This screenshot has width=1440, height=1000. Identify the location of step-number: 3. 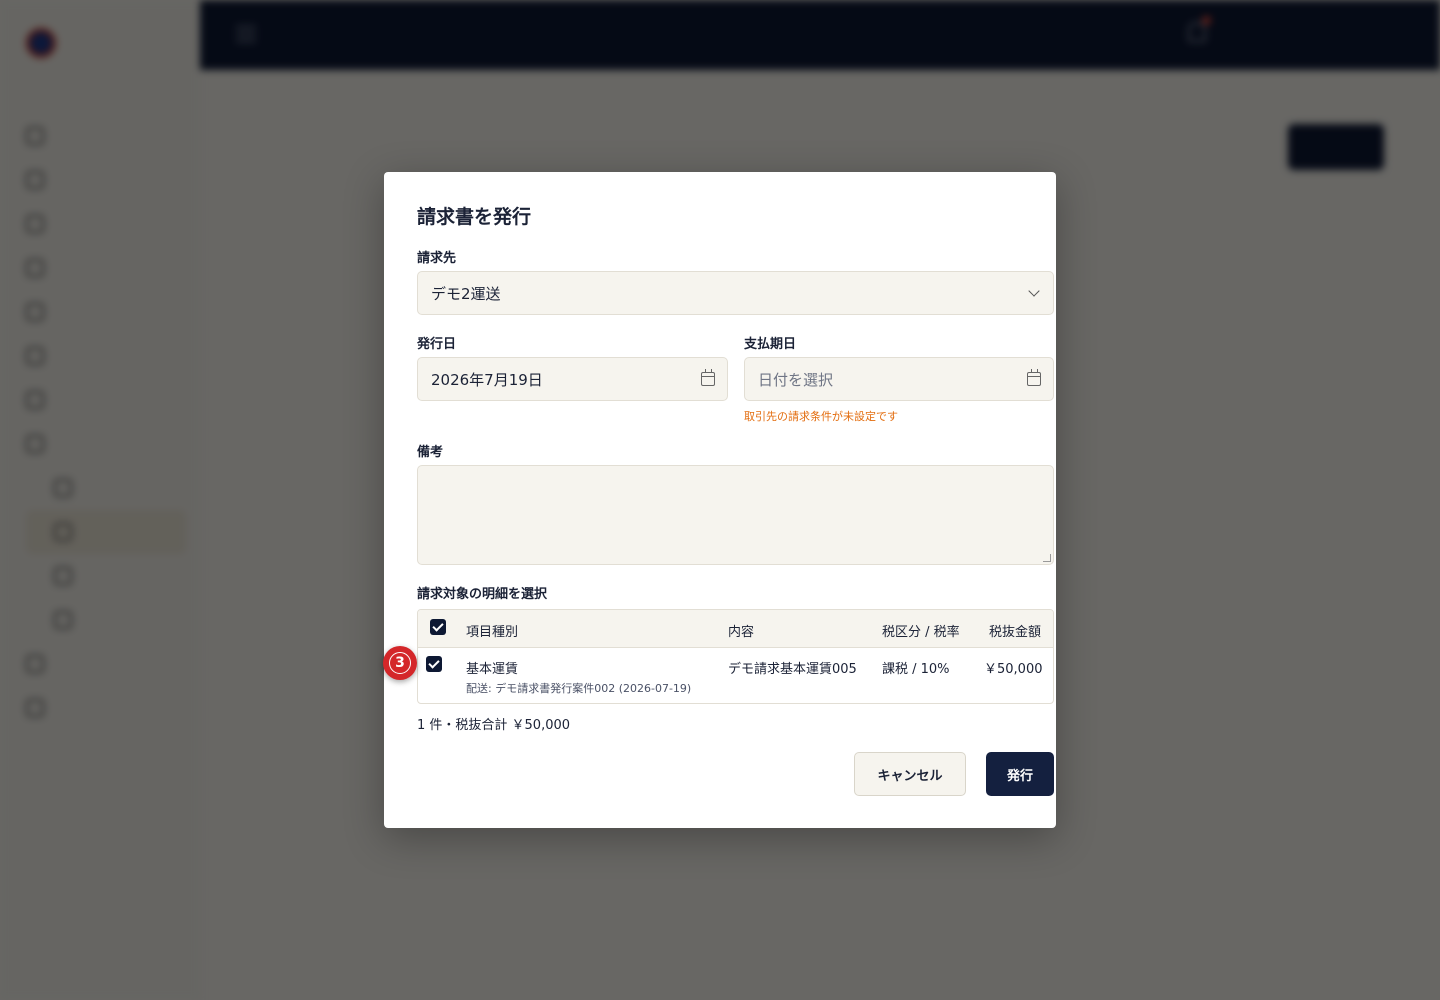
(400, 663).